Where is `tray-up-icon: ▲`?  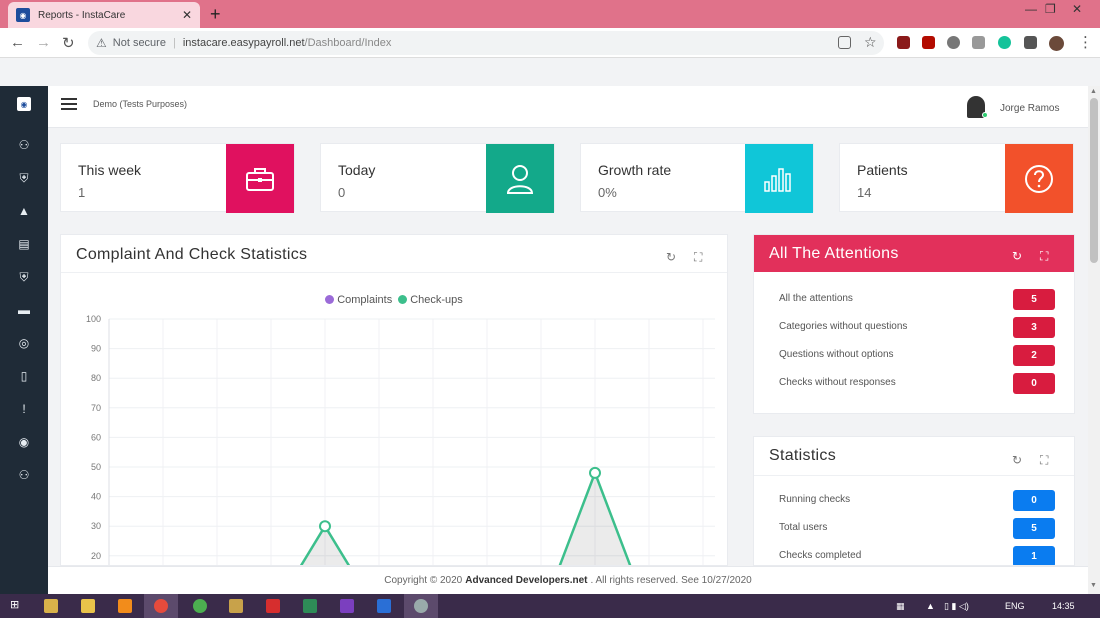 tray-up-icon: ▲ is located at coordinates (930, 606).